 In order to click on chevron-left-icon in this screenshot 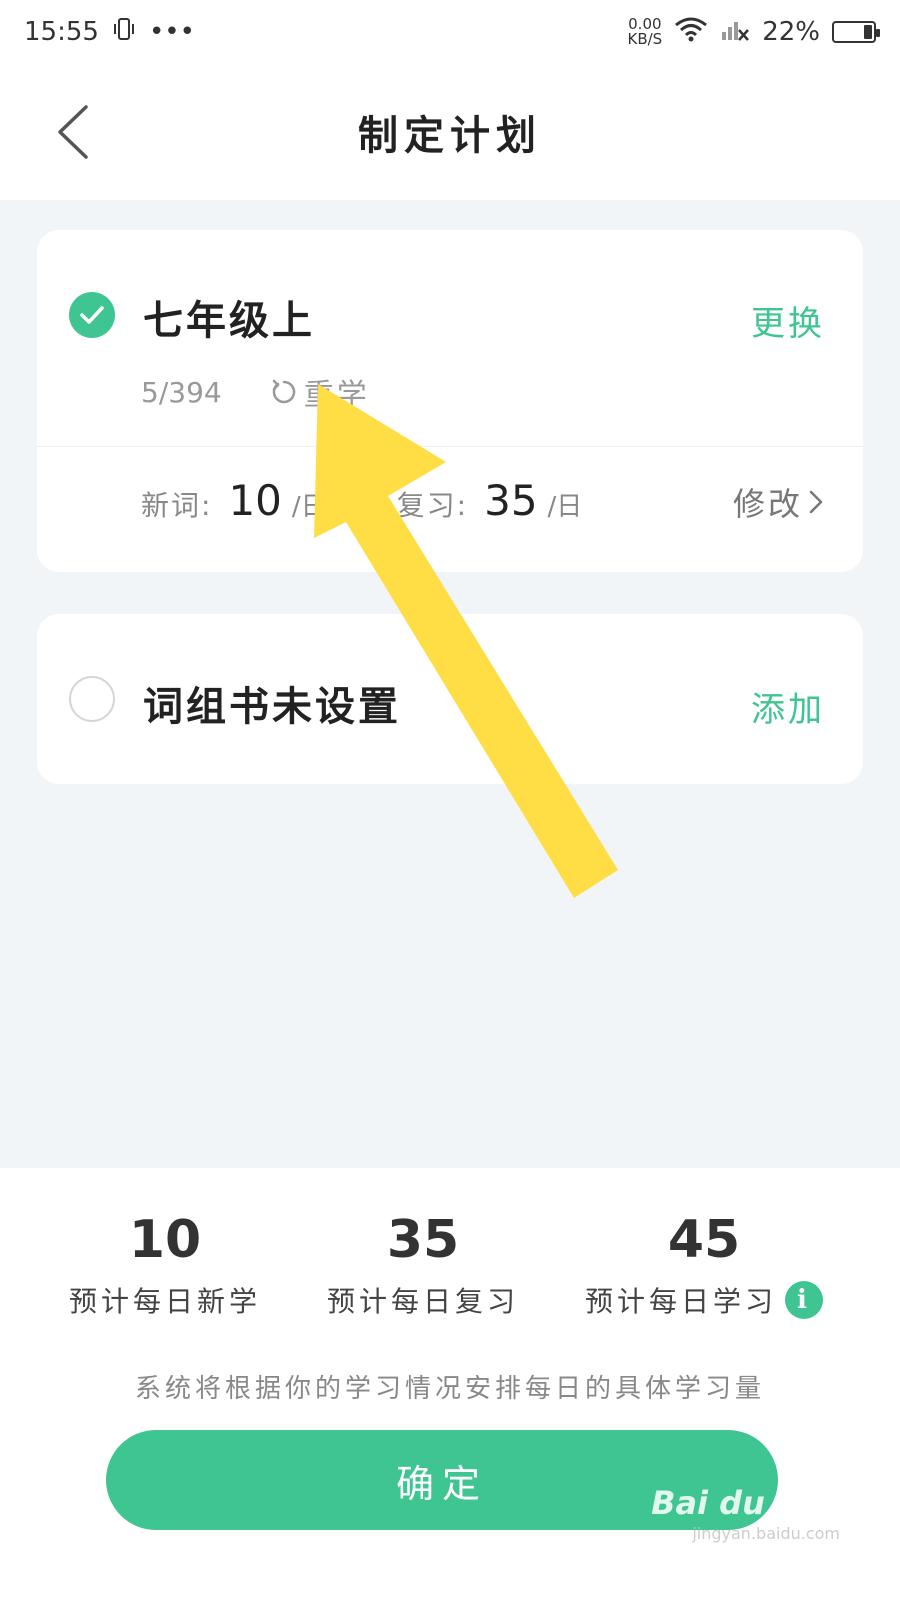, I will do `click(73, 132)`.